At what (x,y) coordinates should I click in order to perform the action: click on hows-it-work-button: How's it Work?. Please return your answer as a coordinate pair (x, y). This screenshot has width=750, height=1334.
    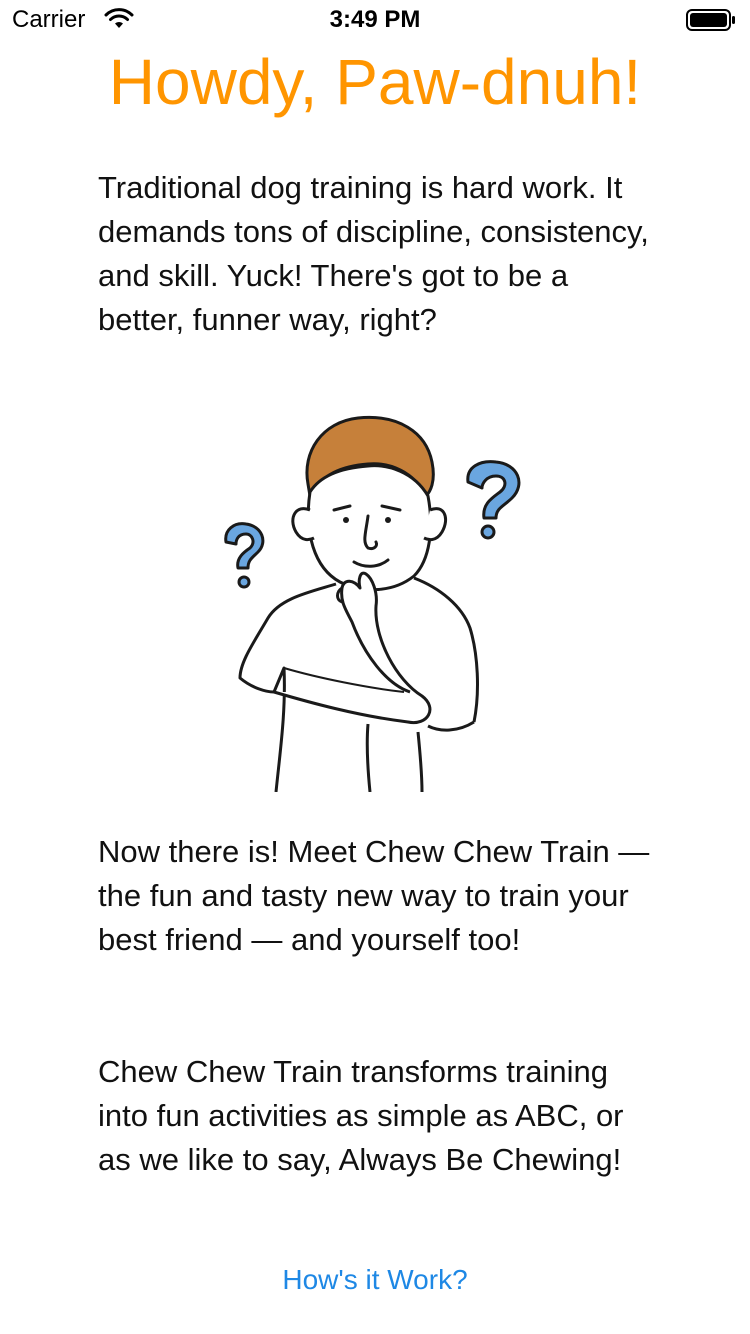
    Looking at the image, I should click on (375, 1280).